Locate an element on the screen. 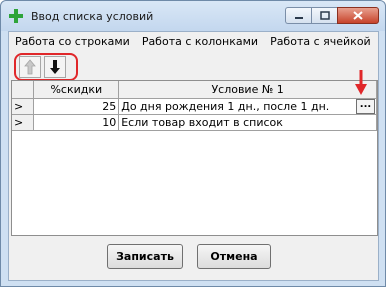 The width and height of the screenshot is (386, 287). annotation-highlight is located at coordinates (46, 67).